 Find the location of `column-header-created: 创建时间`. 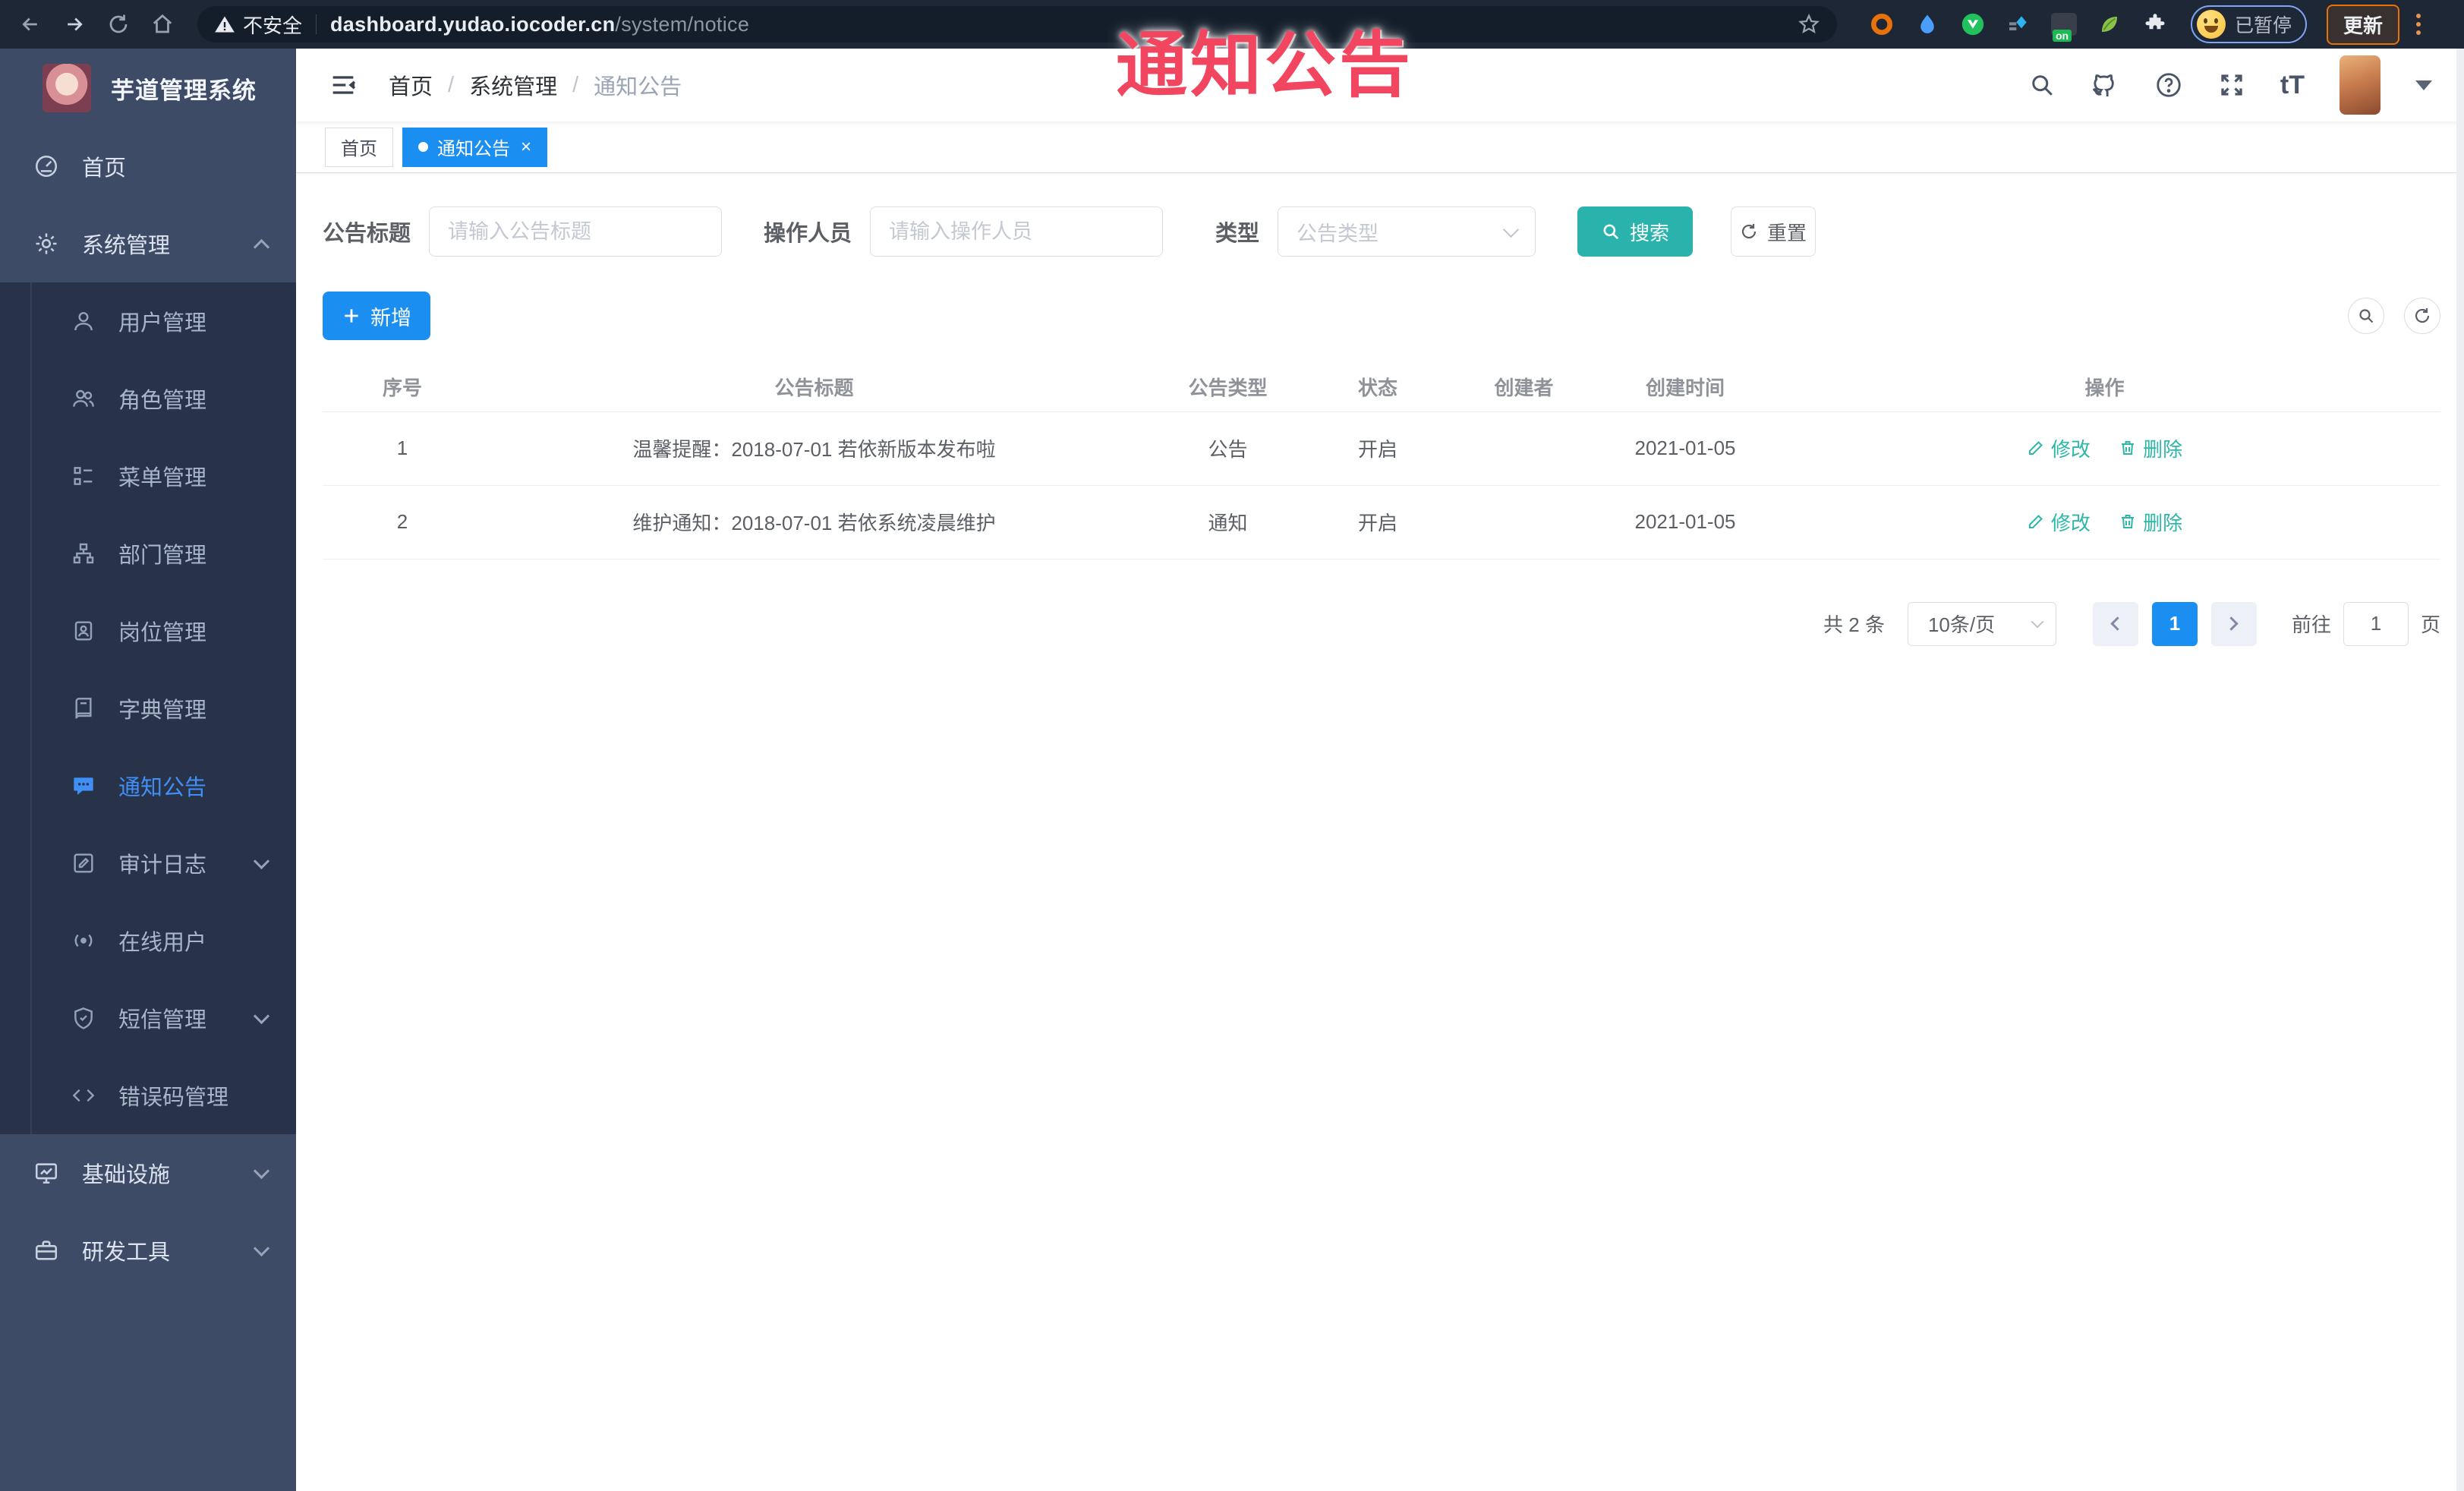

column-header-created: 创建时间 is located at coordinates (1685, 387).